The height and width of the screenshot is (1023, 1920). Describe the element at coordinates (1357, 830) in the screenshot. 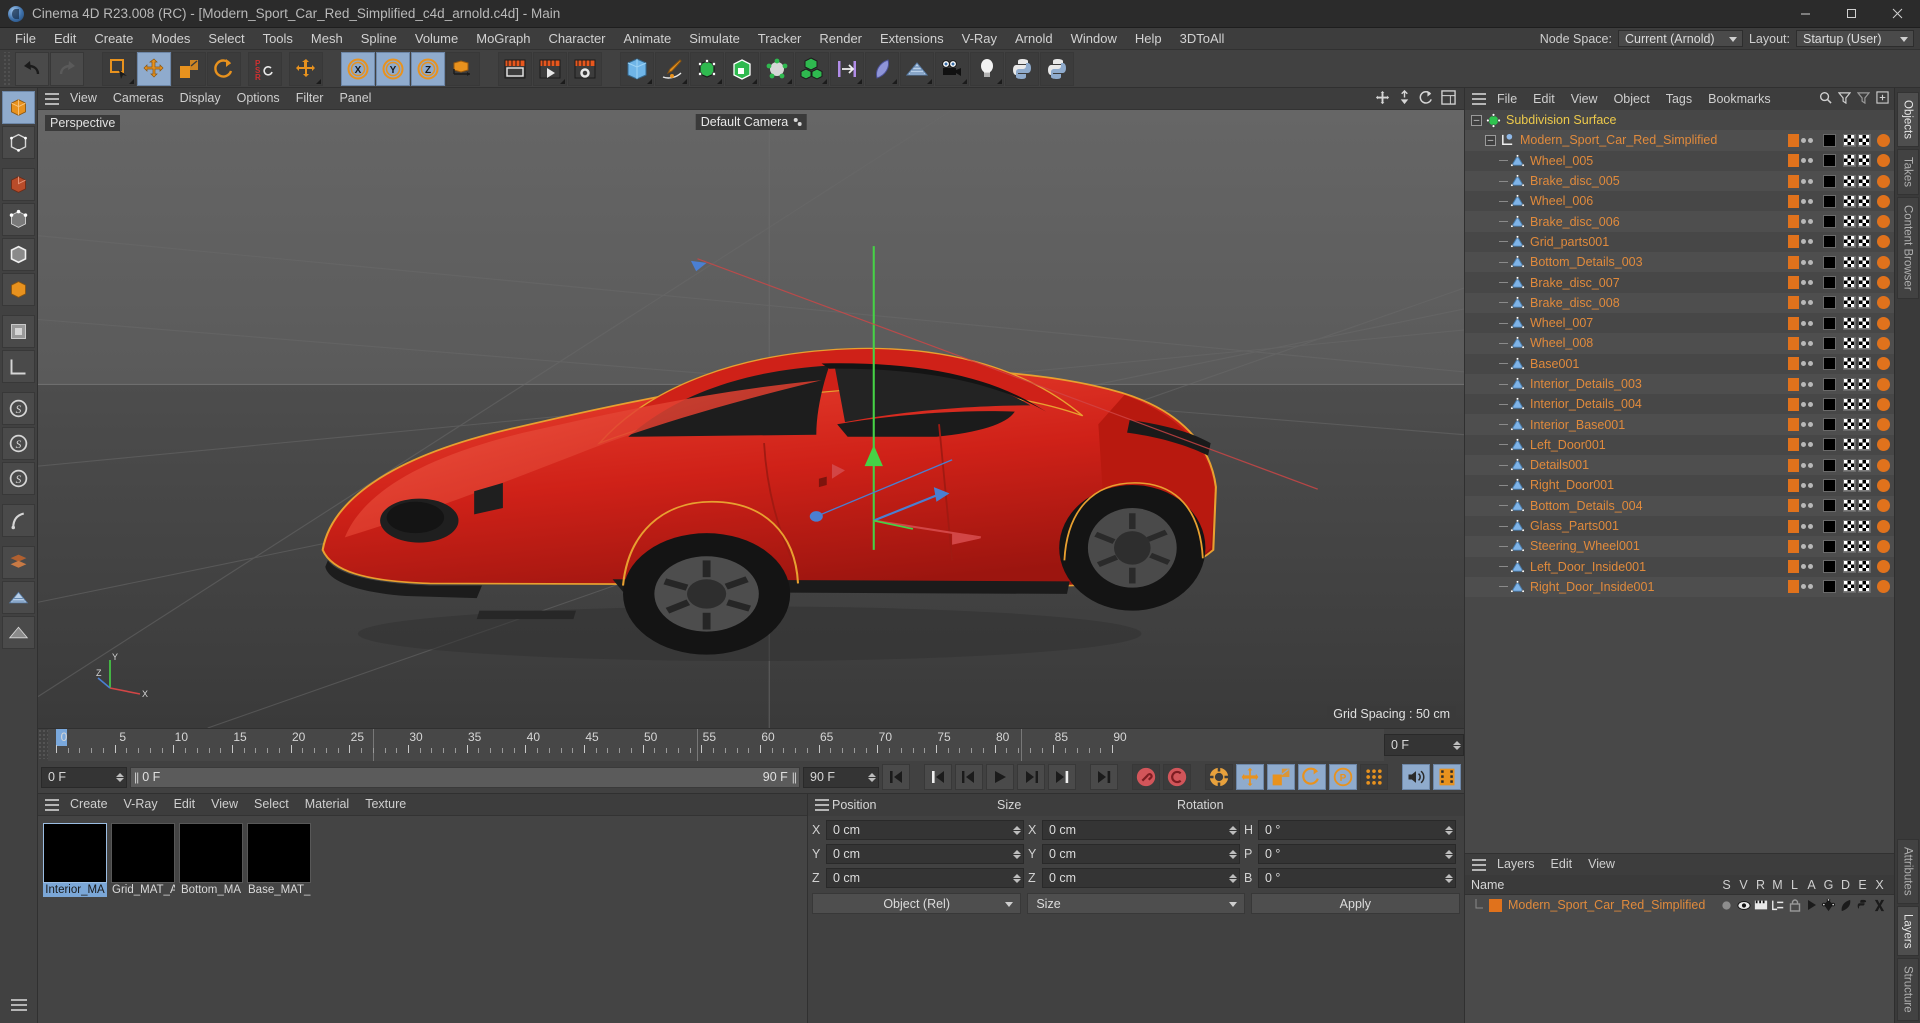

I see `rotation-h-field: 0 °` at that location.